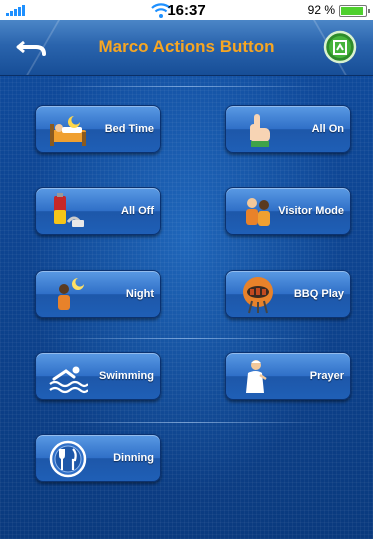 This screenshot has height=539, width=373. I want to click on visitor-icon, so click(258, 212).